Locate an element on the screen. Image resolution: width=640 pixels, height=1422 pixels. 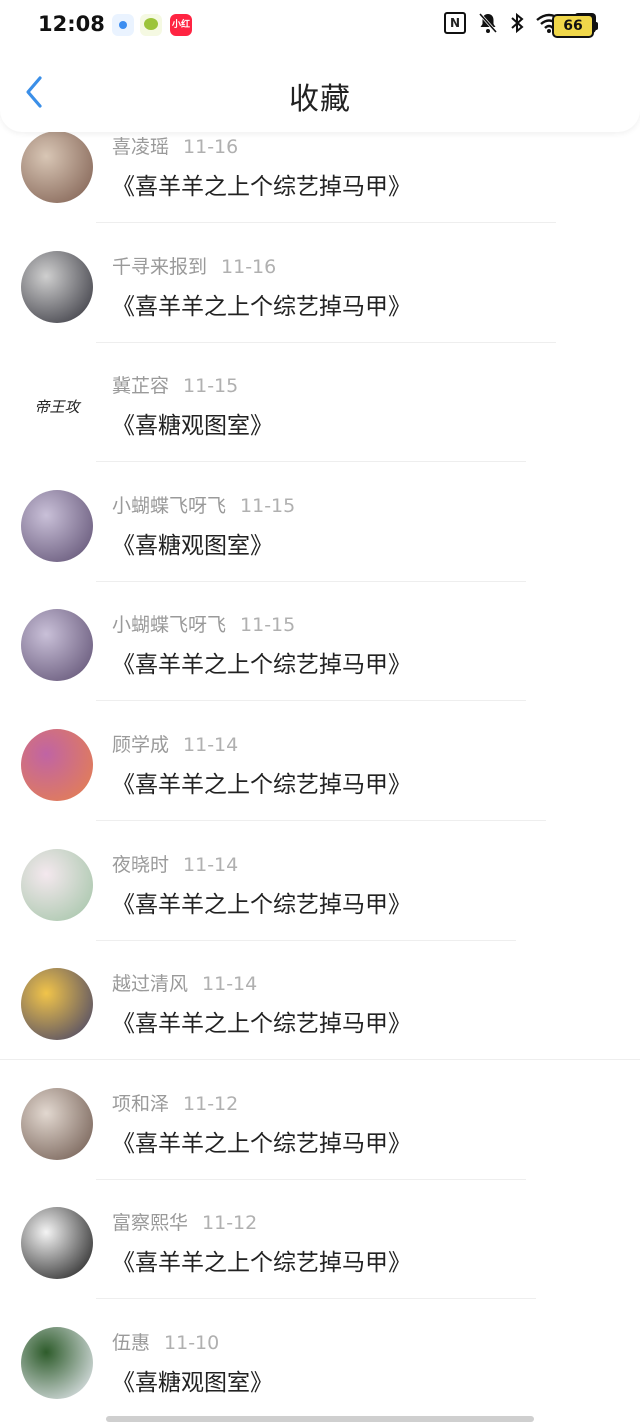
author-name: 喜凌瑶 is located at coordinates (140, 147).